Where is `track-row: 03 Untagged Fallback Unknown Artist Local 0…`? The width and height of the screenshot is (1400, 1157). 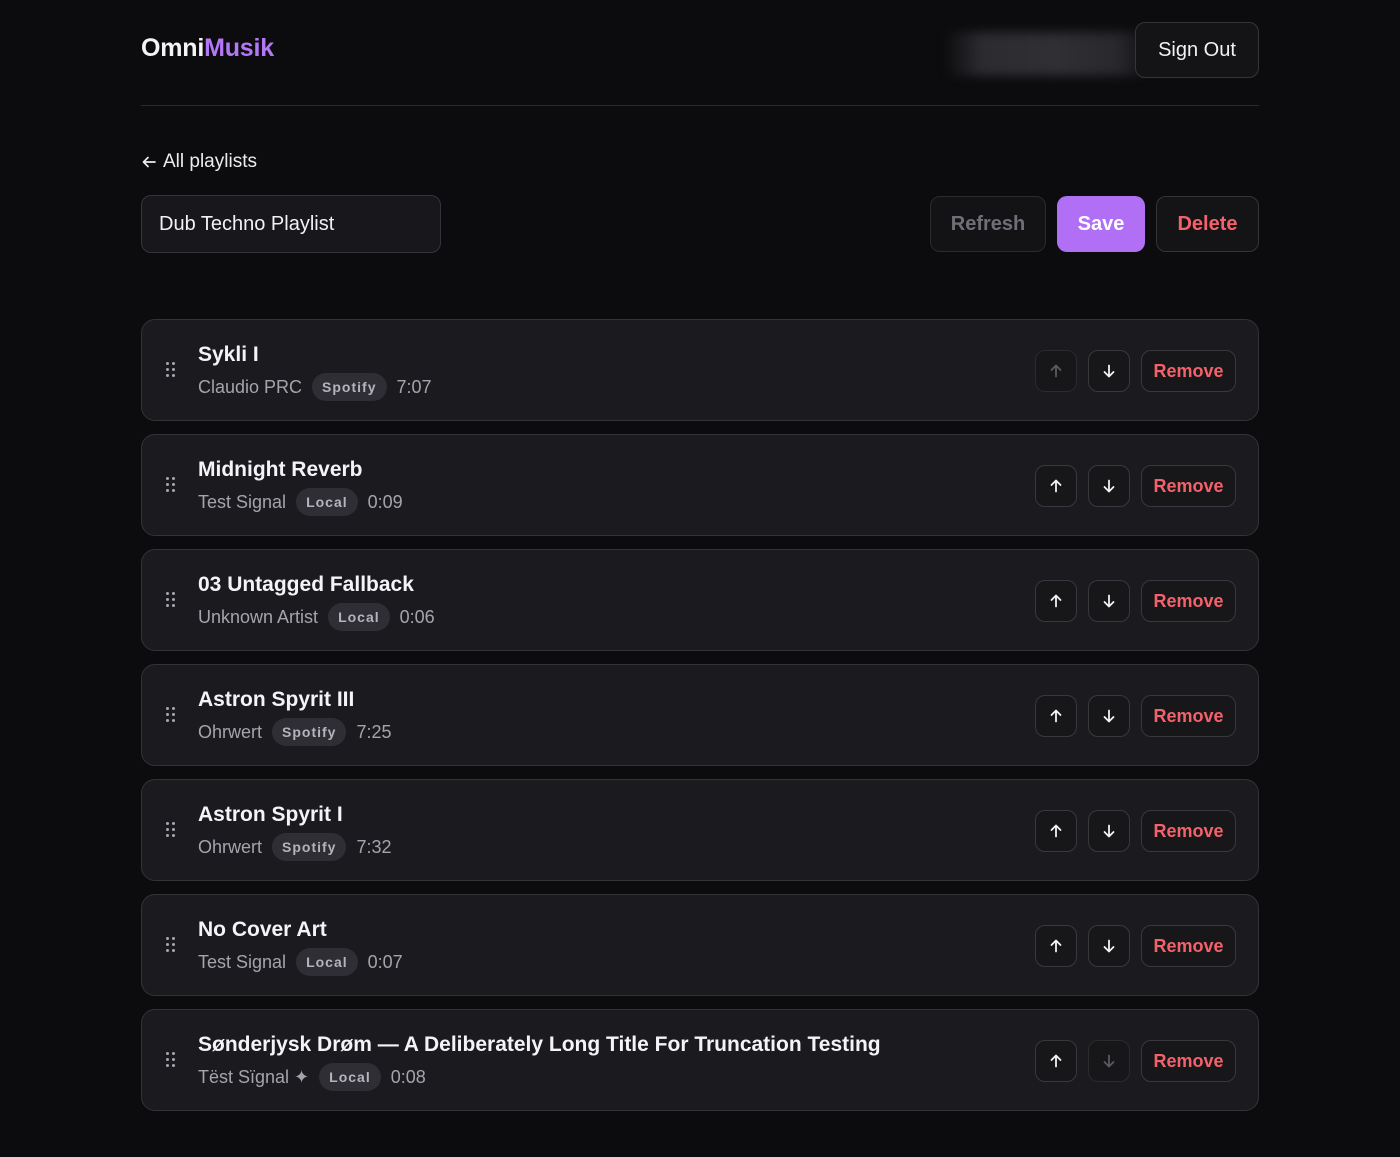
track-row: 03 Untagged Fallback Unknown Artist Local 0… is located at coordinates (700, 600).